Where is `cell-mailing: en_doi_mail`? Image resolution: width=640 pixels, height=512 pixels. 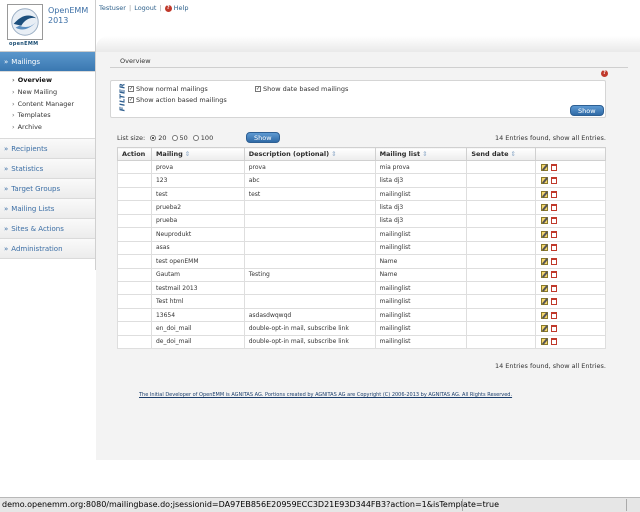 cell-mailing: en_doi_mail is located at coordinates (197, 328).